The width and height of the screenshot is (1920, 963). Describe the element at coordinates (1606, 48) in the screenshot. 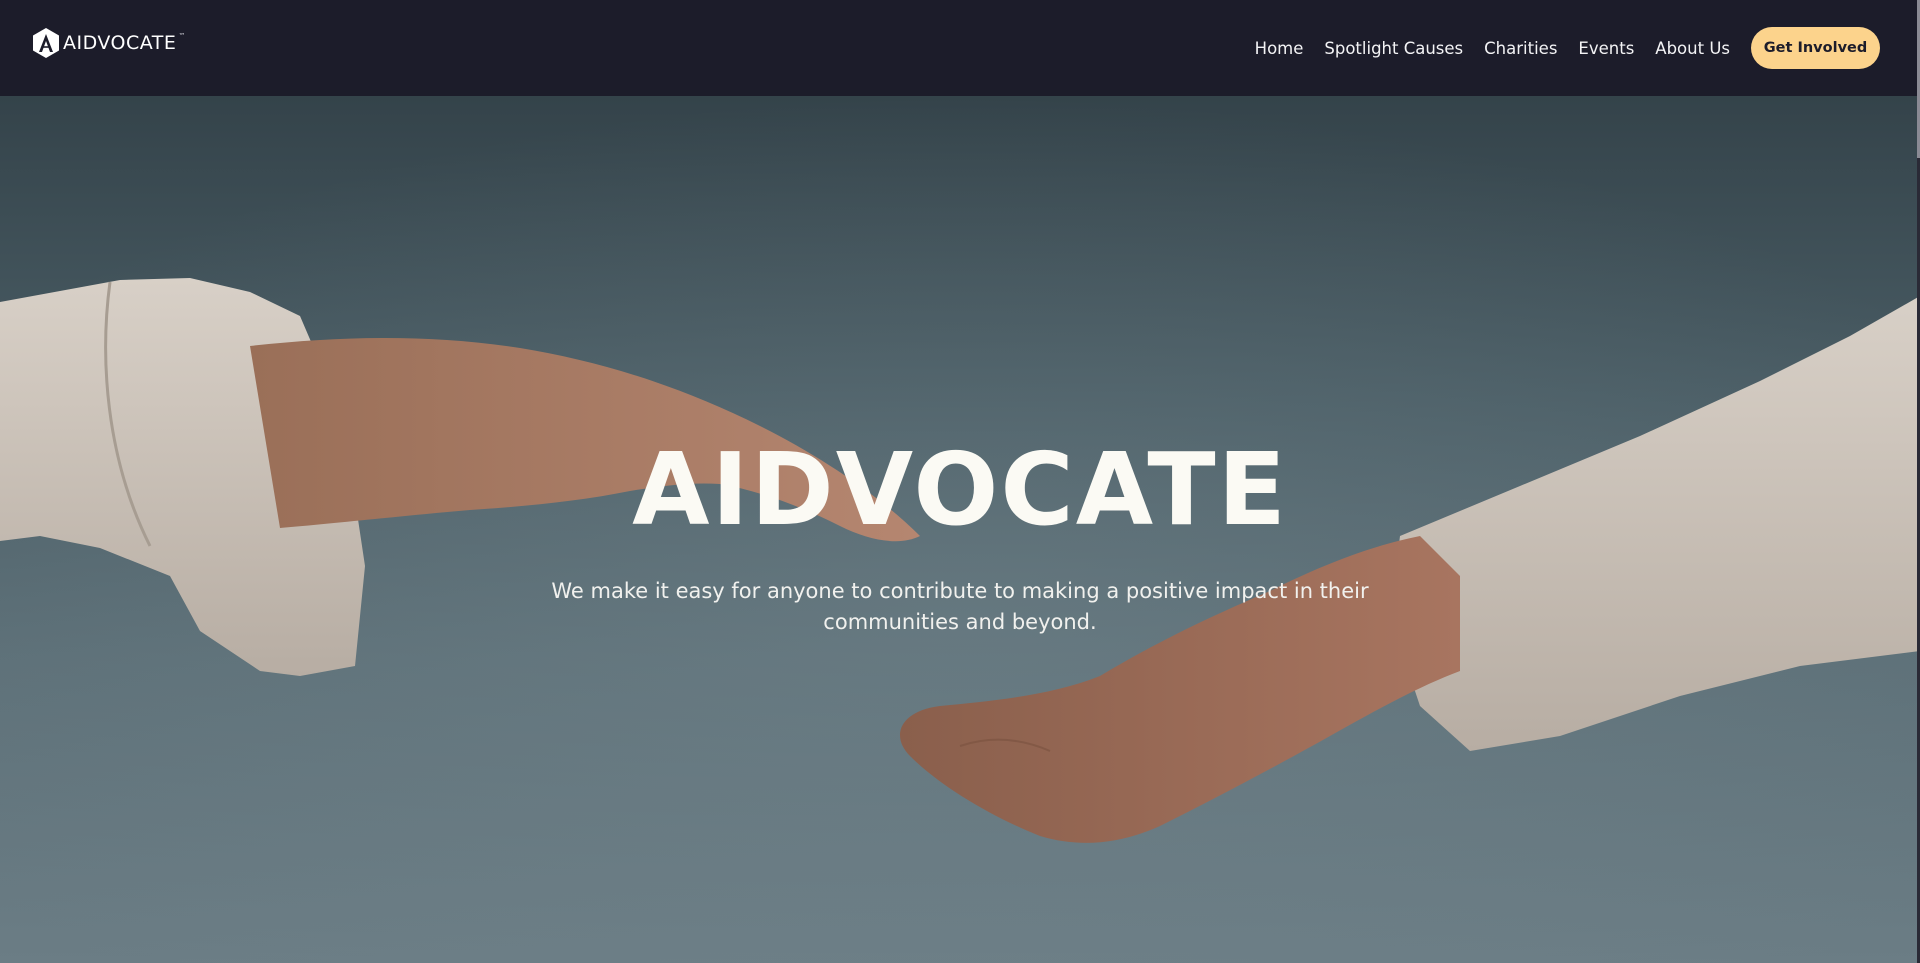

I see `nav-events: Events` at that location.